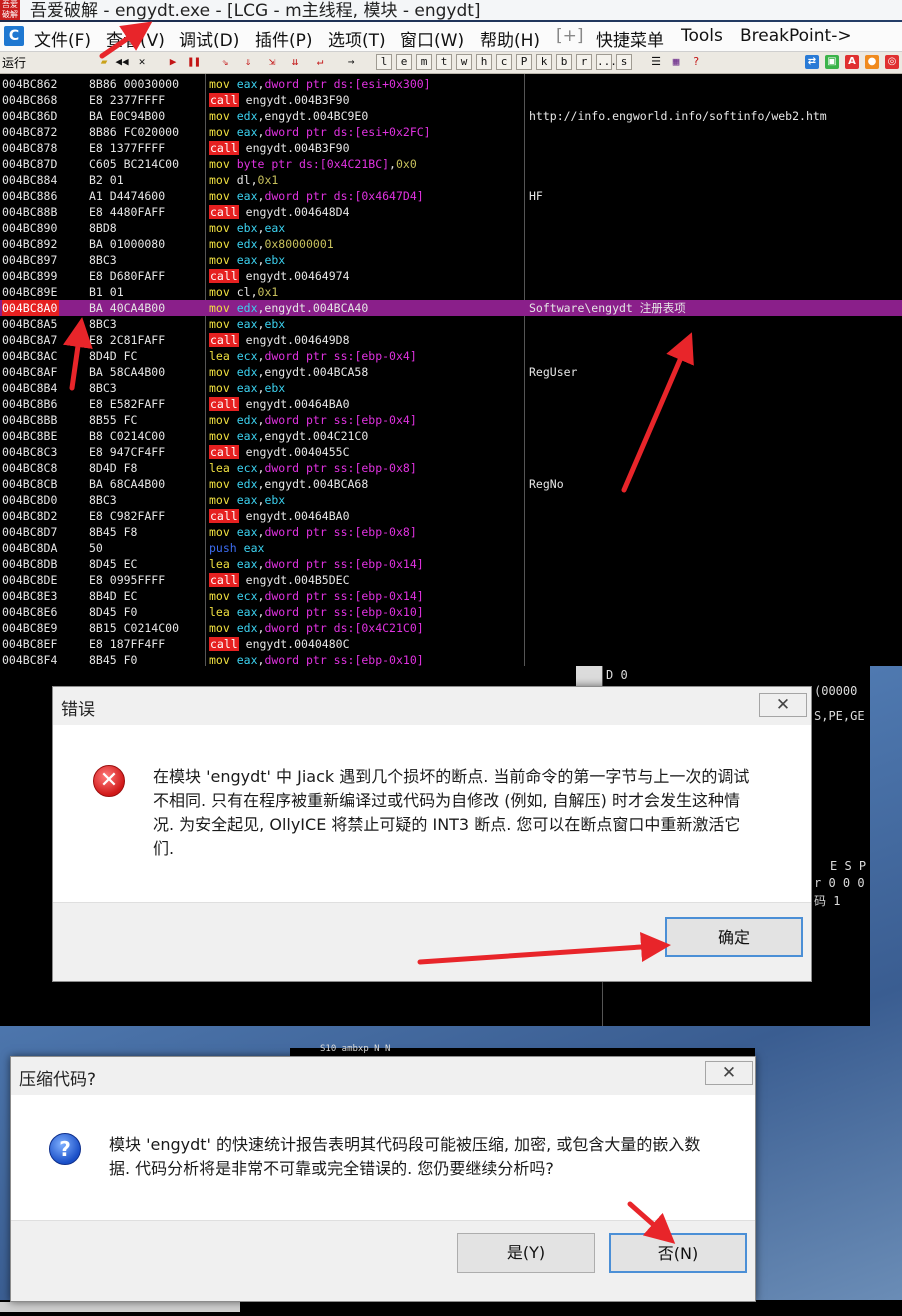 This screenshot has width=902, height=1316. What do you see at coordinates (243, 180) in the screenshot?
I see `operand: dl` at bounding box center [243, 180].